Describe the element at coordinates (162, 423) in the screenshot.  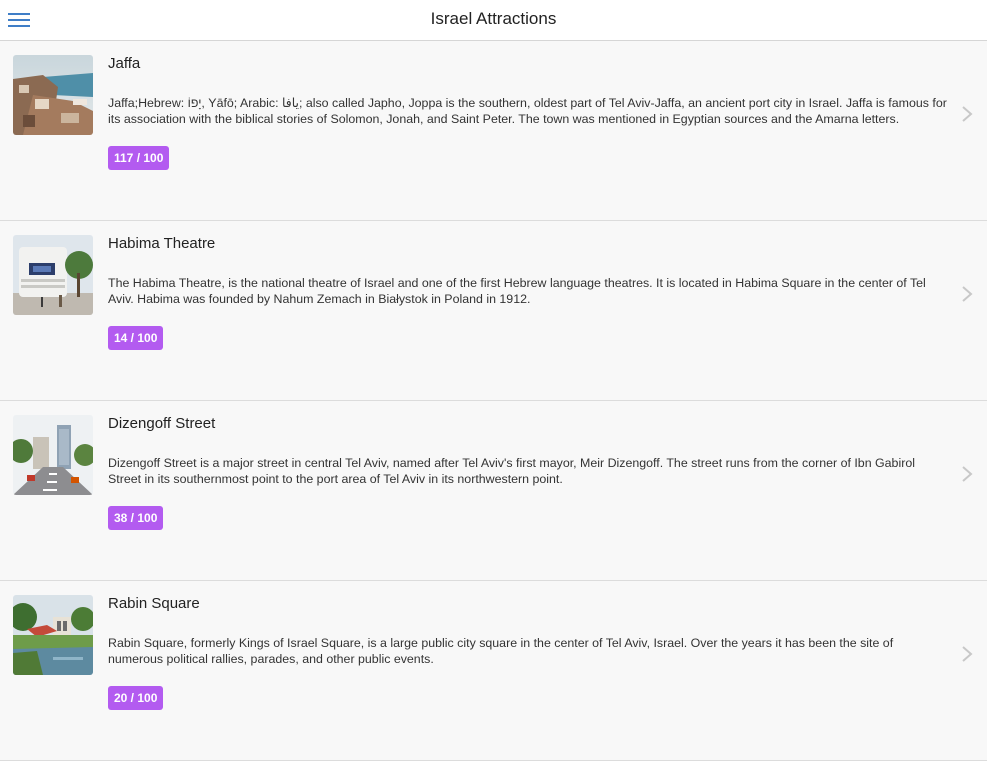
I see `item-title: Dizengoff Street` at that location.